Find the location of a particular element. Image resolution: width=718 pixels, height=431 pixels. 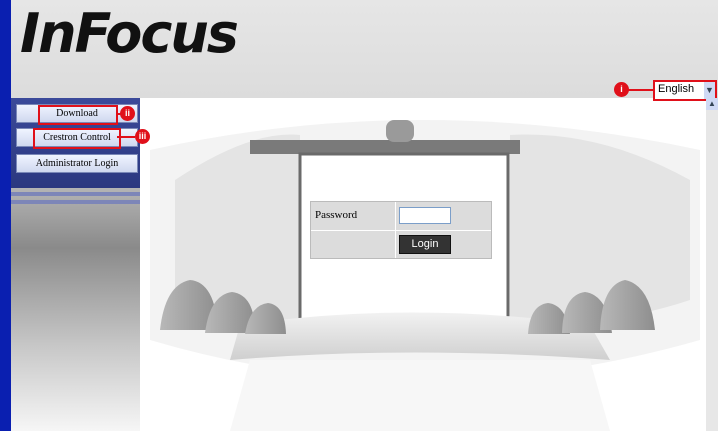

password-field is located at coordinates (425, 215).